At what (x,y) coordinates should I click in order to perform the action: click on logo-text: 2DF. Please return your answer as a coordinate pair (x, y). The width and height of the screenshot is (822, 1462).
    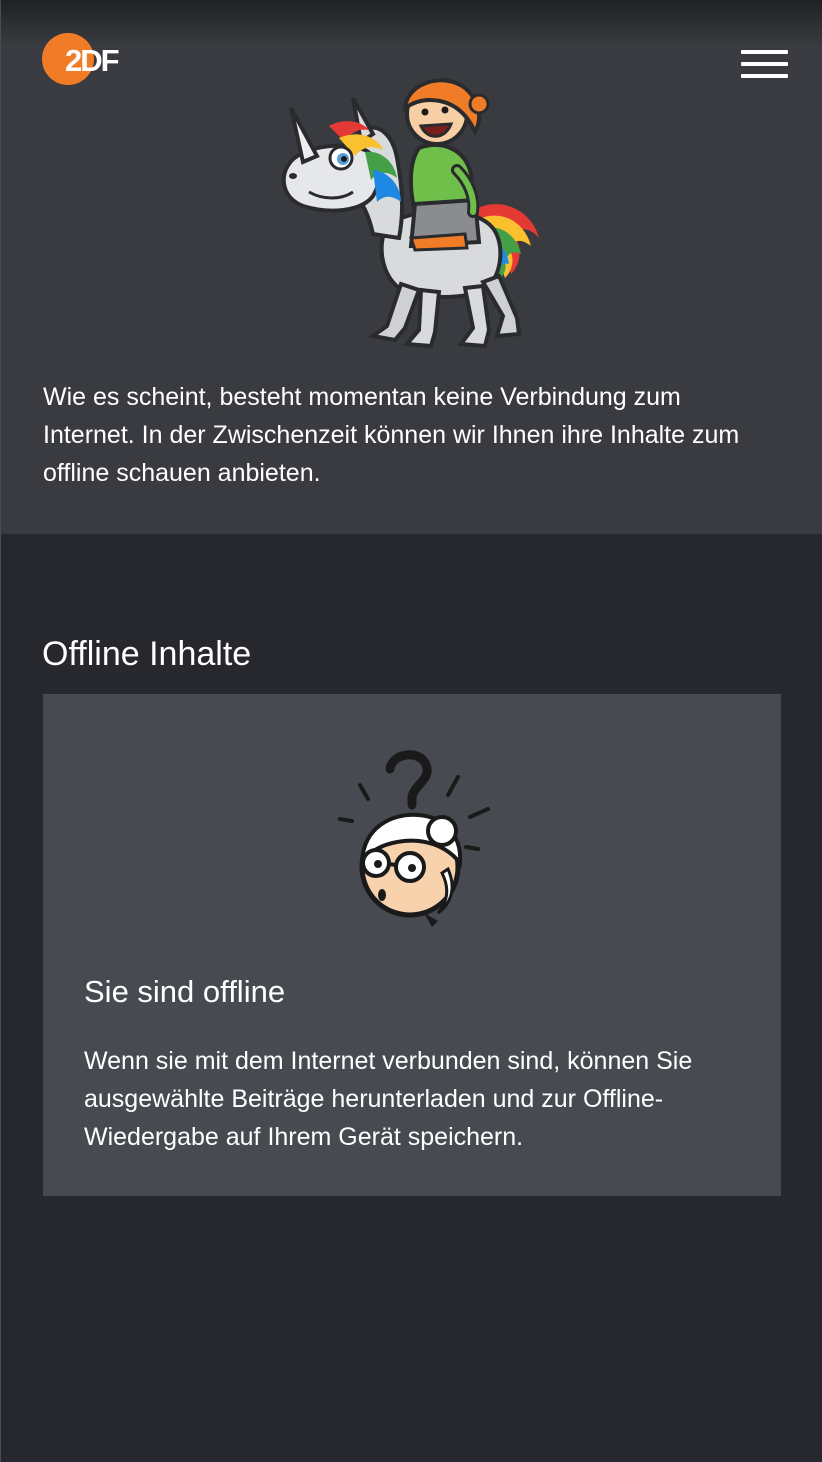
    Looking at the image, I should click on (92, 60).